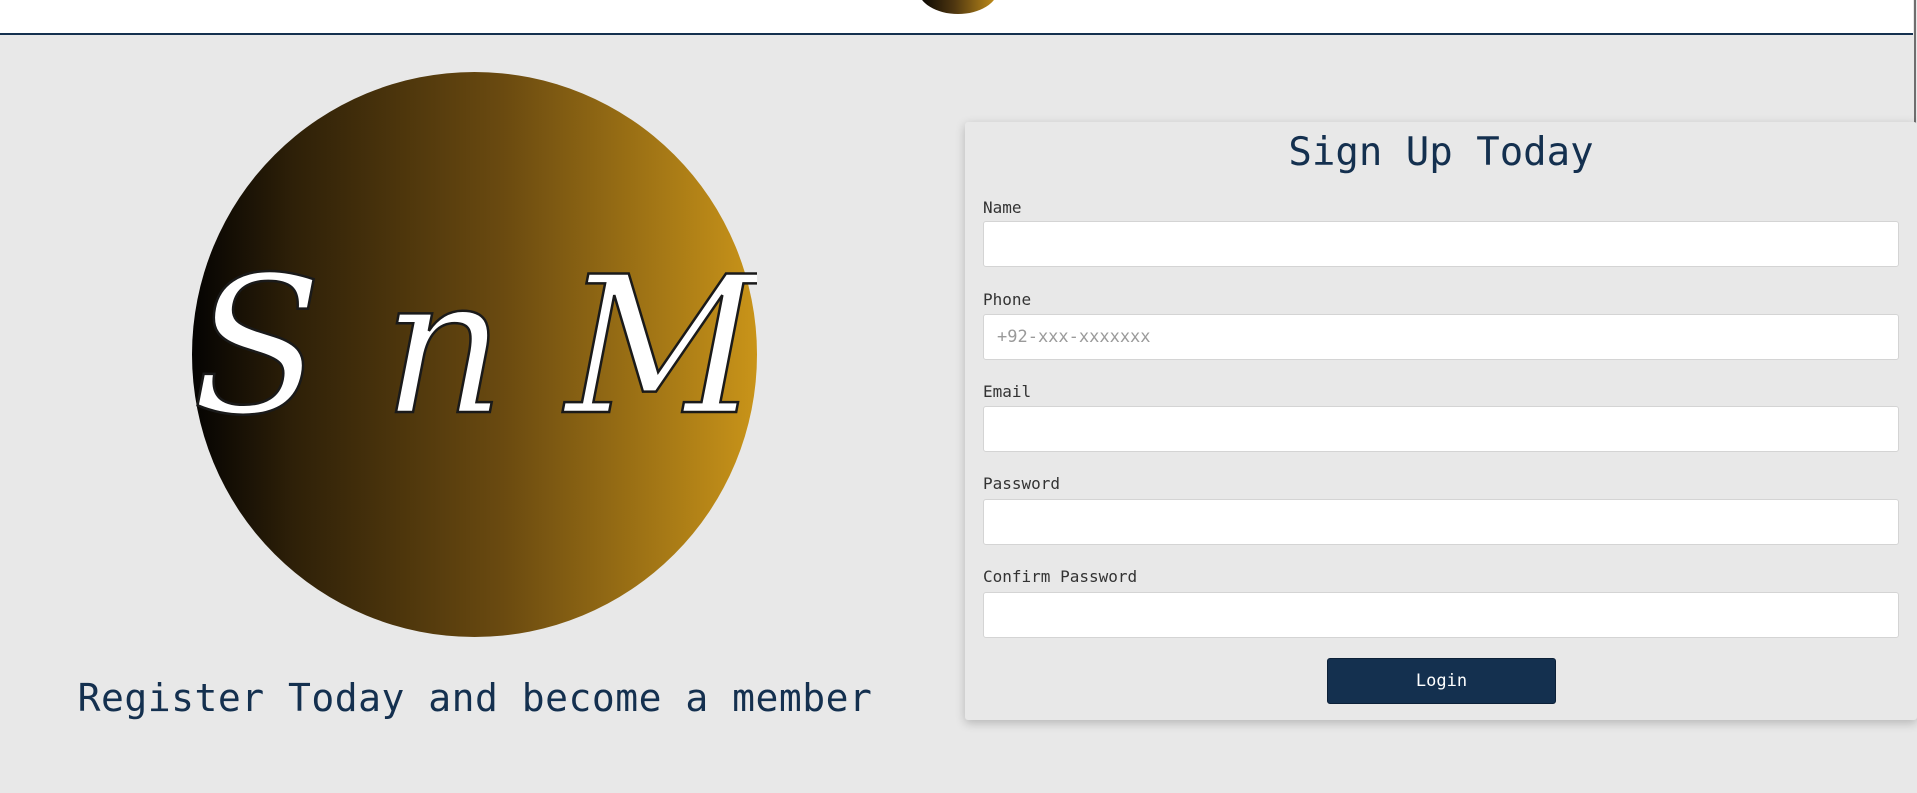  I want to click on snm-logo-icon, so click(958, 7).